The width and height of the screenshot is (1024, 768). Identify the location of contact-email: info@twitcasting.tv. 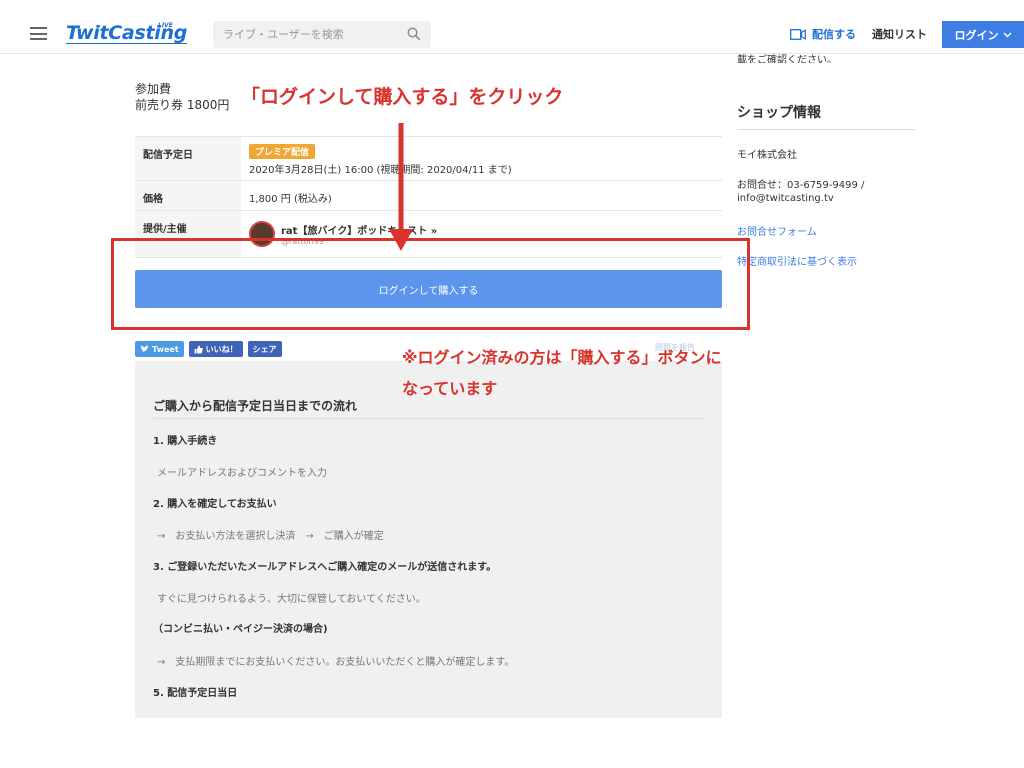
(785, 198).